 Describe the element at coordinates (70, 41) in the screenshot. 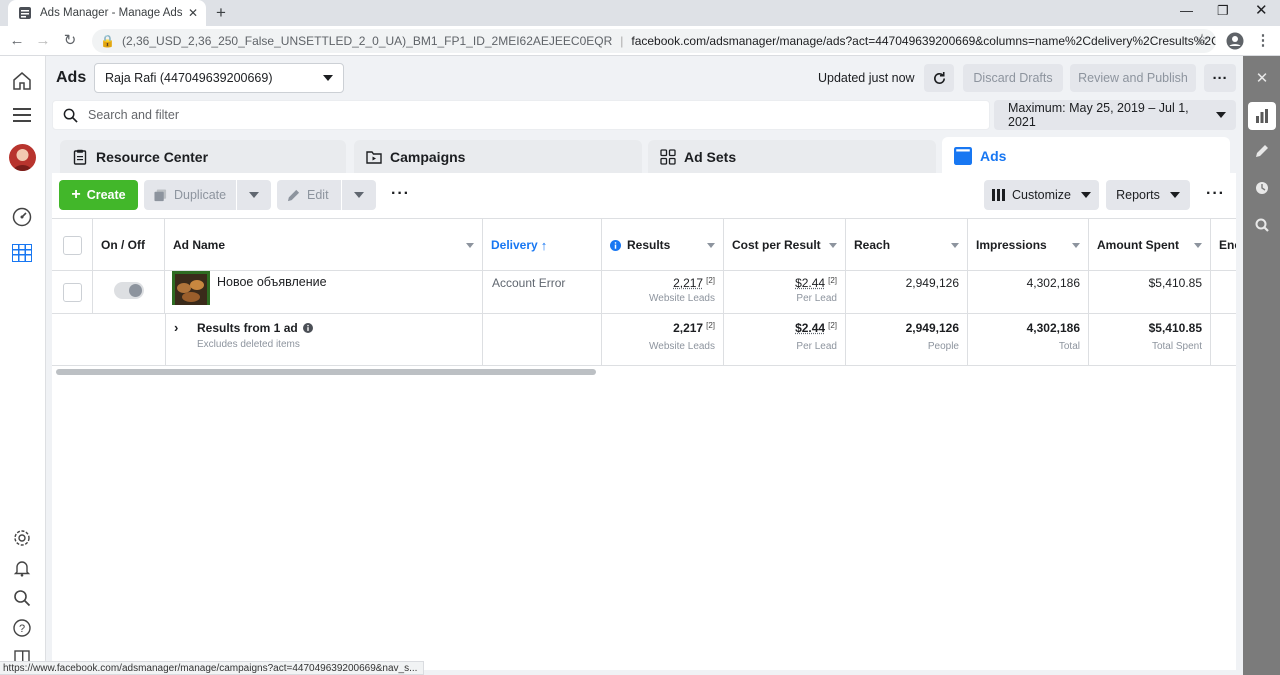

I see `reload-icon: ↻` at that location.